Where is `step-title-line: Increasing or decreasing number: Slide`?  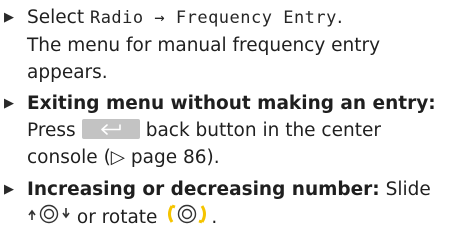
step-title-line: Increasing or decreasing number: Slide is located at coordinates (229, 189).